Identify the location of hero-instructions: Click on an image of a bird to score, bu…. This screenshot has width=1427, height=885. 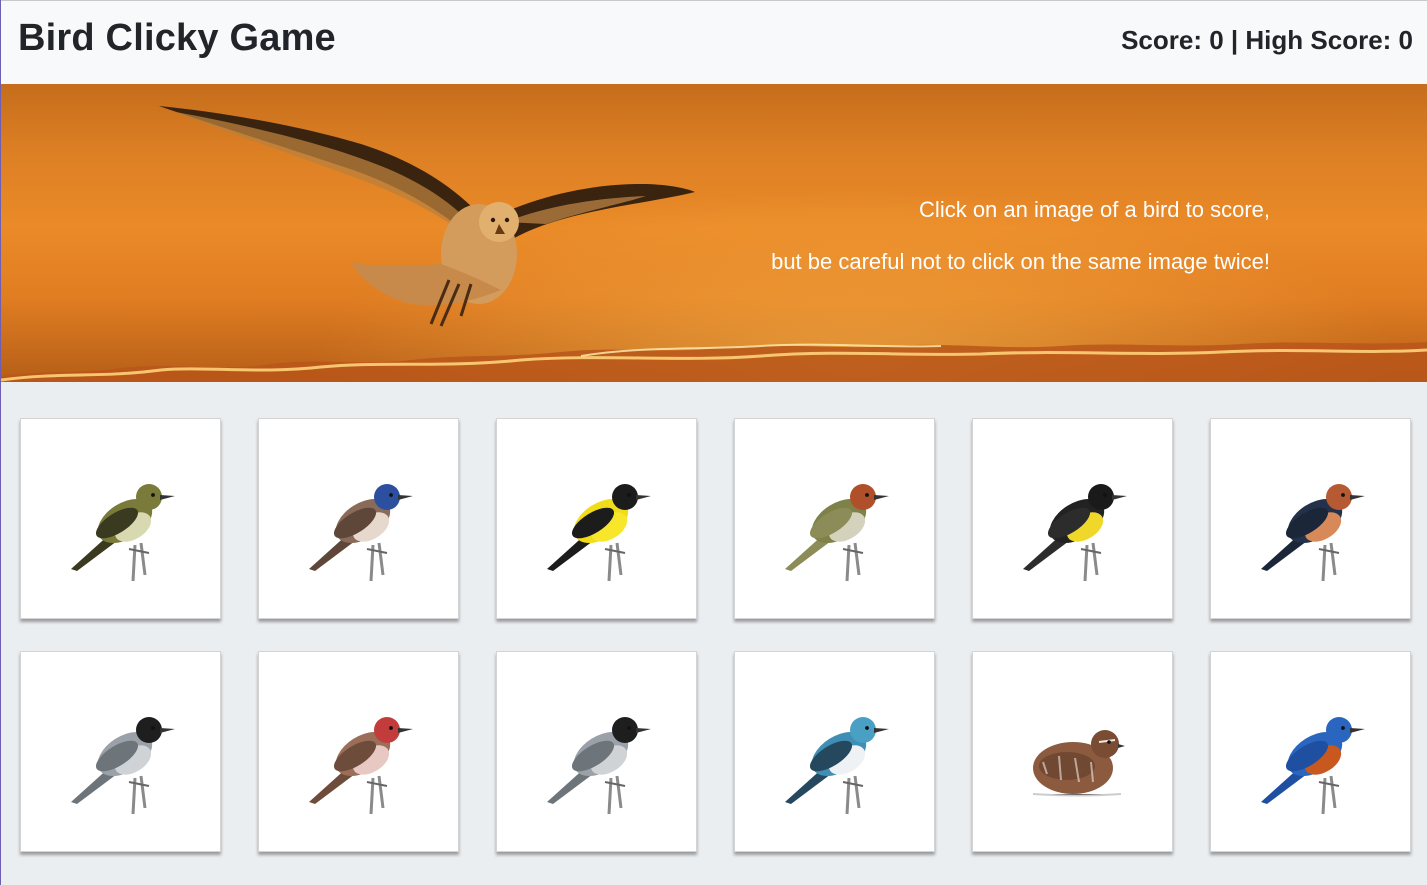
(1020, 236).